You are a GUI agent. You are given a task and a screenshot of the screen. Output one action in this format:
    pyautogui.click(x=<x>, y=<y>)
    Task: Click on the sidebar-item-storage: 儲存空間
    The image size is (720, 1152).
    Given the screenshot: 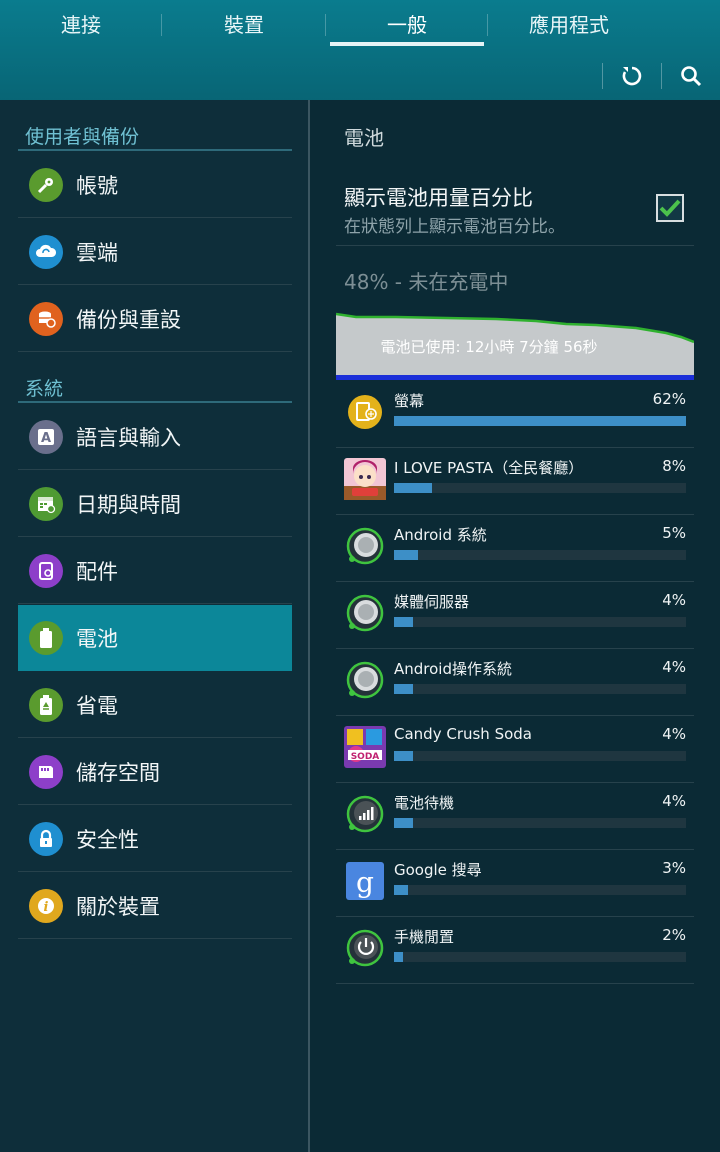 What is the action you would take?
    pyautogui.click(x=155, y=772)
    